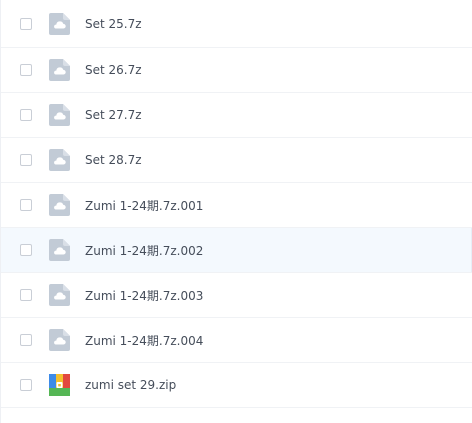  Describe the element at coordinates (144, 250) in the screenshot. I see `file-name: Zumi 1-24期.7z.002` at that location.